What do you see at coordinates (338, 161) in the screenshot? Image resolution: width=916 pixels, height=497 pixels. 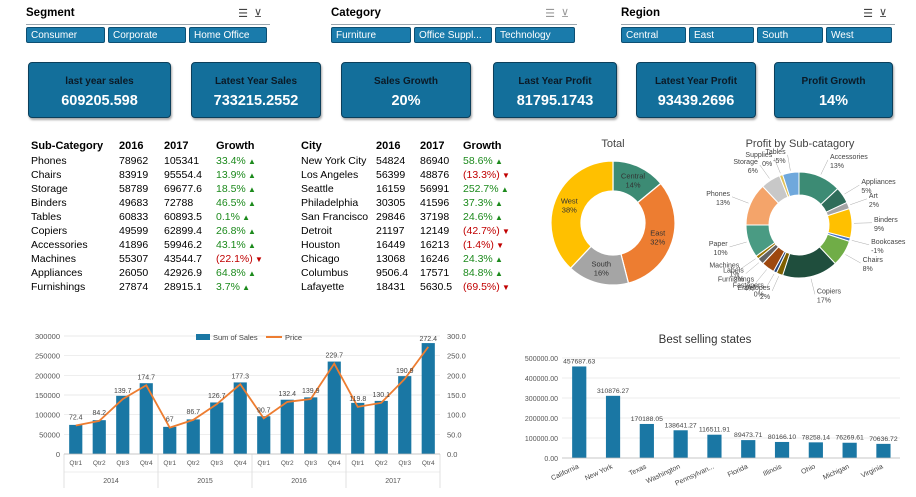 I see `row-label: New York City` at bounding box center [338, 161].